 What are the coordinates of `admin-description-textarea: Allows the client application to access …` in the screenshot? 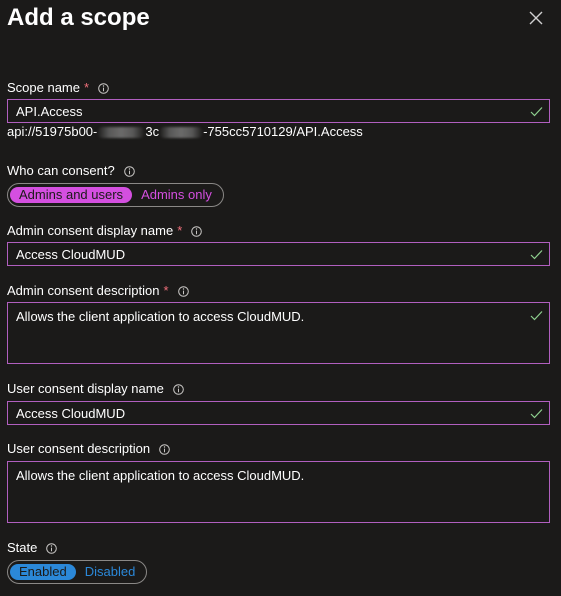 It's located at (278, 333).